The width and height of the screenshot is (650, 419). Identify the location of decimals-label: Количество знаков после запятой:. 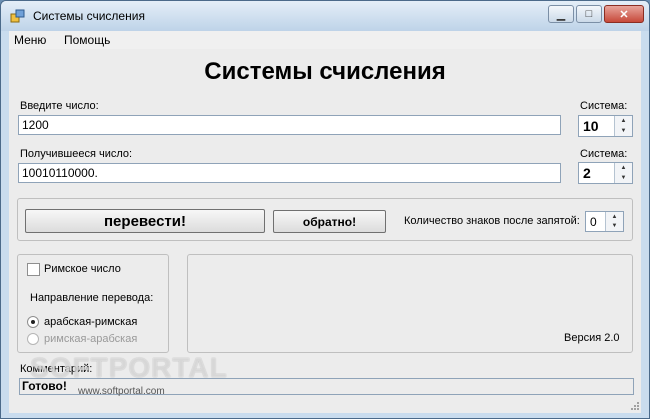
(492, 221).